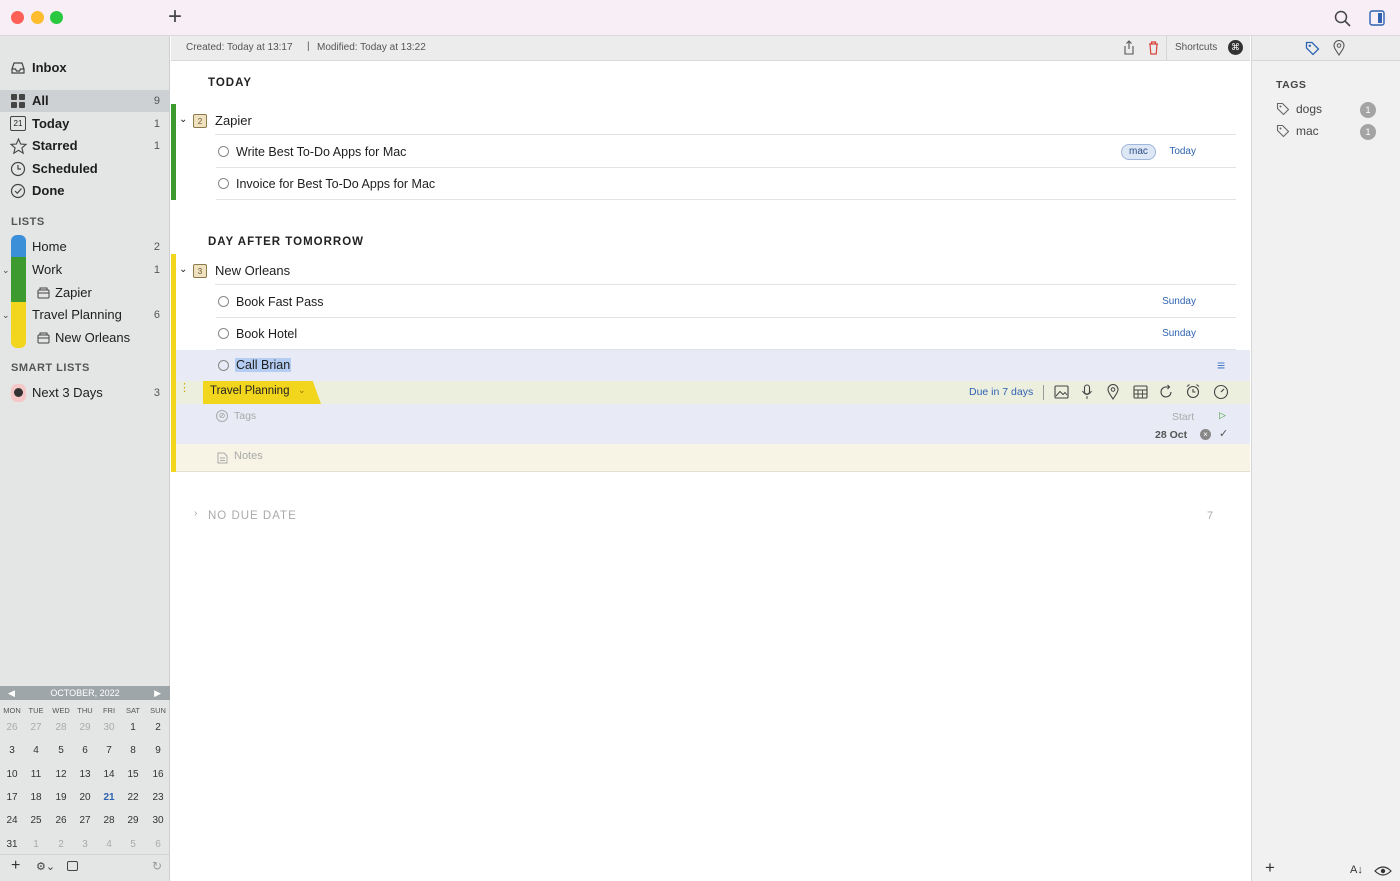 This screenshot has width=1400, height=881. Describe the element at coordinates (85, 124) in the screenshot. I see `sidebar-item-today: 21 Today 1` at that location.